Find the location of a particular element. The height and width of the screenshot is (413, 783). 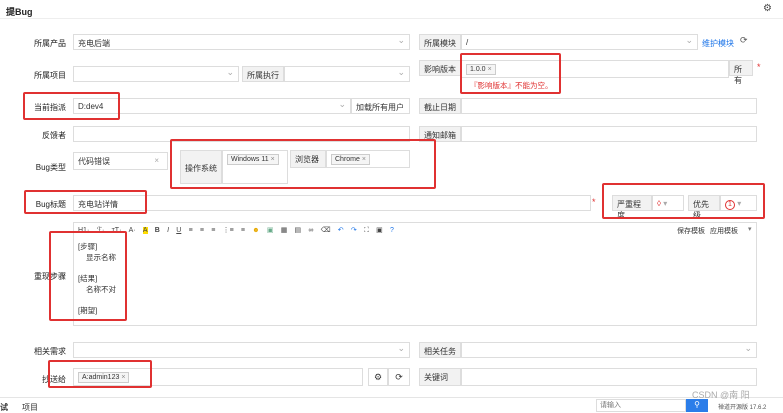

footer-divider is located at coordinates (391, 397).